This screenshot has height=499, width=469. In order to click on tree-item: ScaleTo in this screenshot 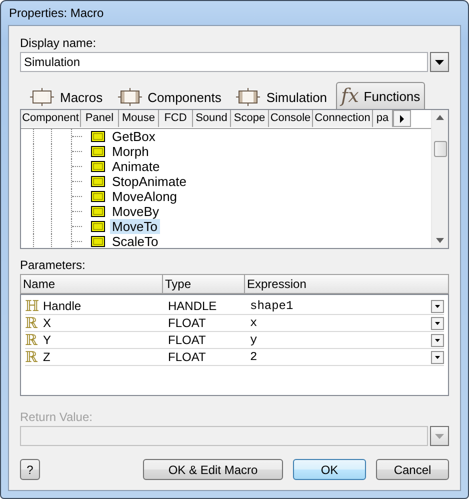, I will do `click(135, 241)`.